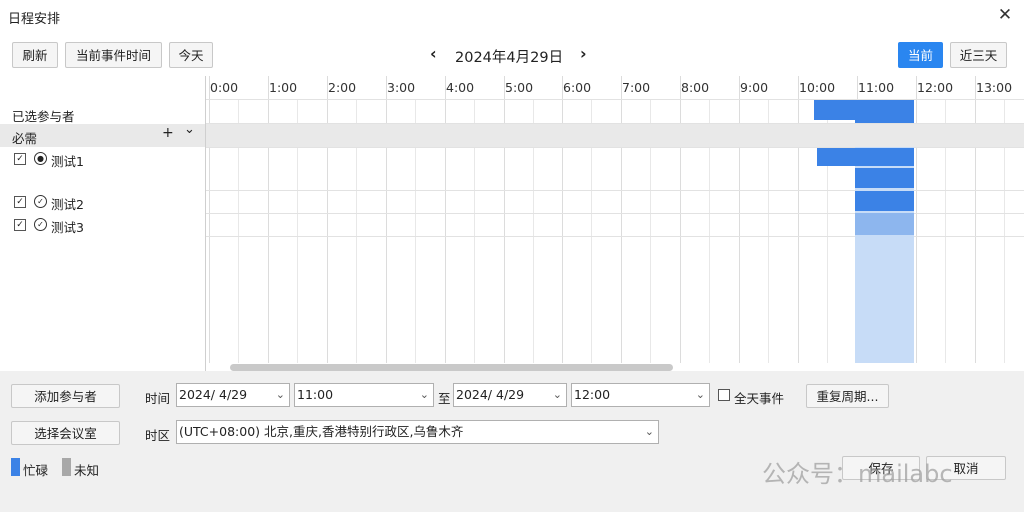 This screenshot has height=512, width=1024. I want to click on timezone-select: (UTC+08:00) 北京,重庆,香港特别行政区,乌鲁木齐 ⌄, so click(417, 432).